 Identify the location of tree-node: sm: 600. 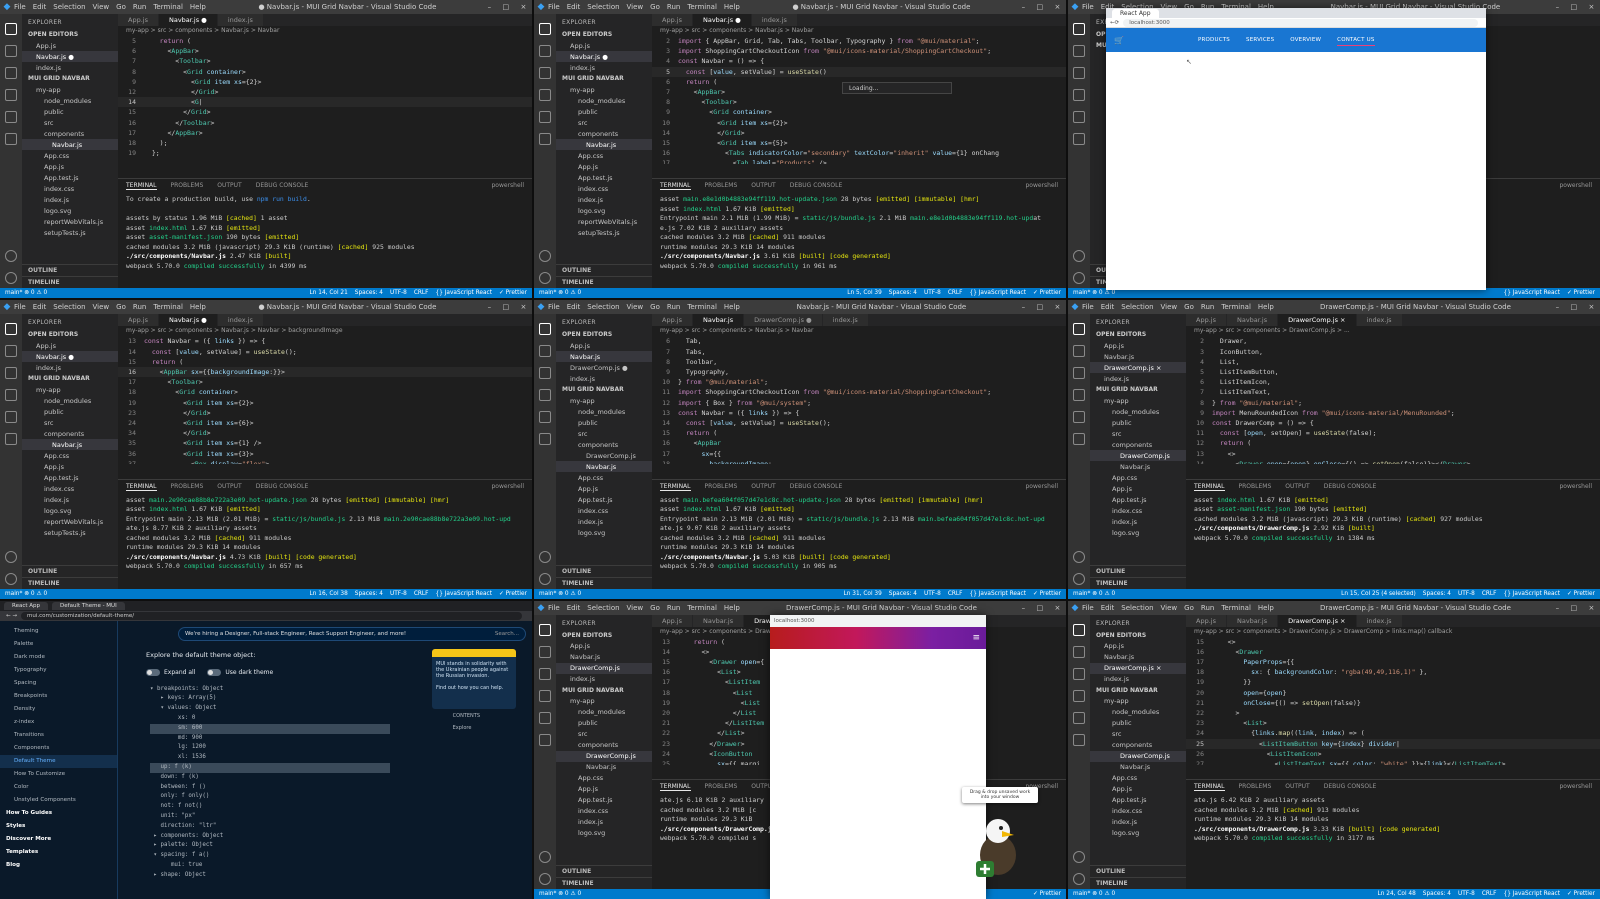
(270, 728).